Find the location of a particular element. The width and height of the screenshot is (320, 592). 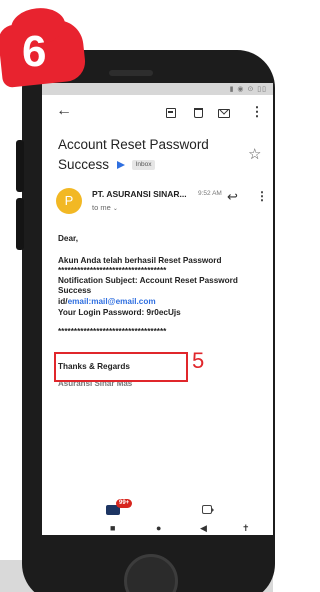

more-vertical-icon: ⋮ is located at coordinates (257, 112).